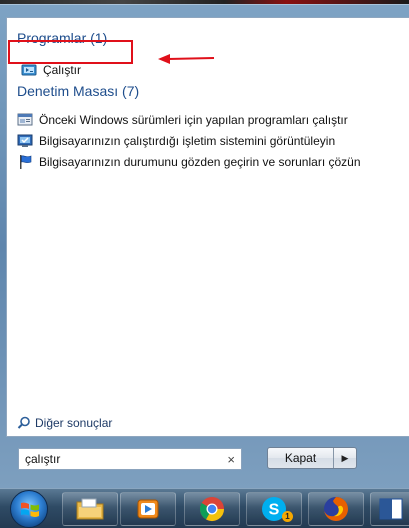 The image size is (409, 528). I want to click on taskbar-skype-button: S 1, so click(274, 509).